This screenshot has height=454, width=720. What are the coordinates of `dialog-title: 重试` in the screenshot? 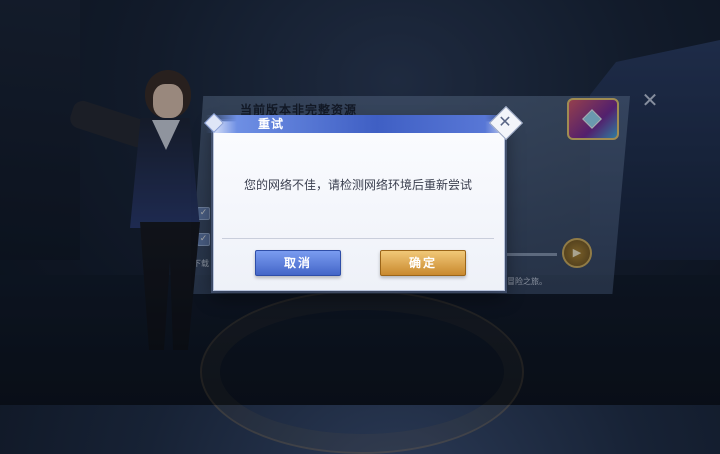 It's located at (271, 124).